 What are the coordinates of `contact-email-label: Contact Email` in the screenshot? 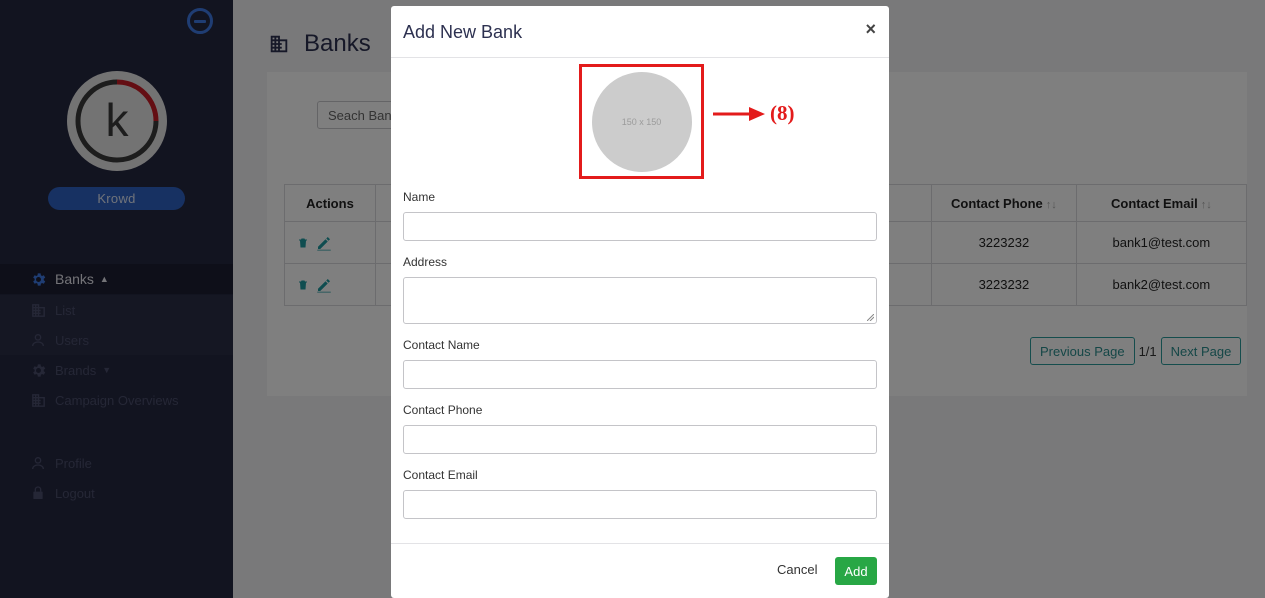 It's located at (440, 475).